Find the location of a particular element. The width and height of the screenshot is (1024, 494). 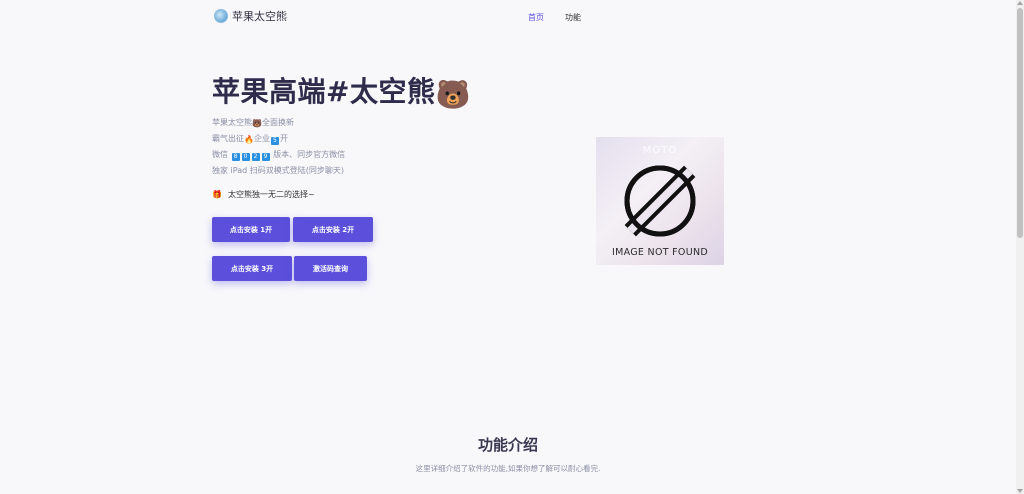

version-digit-badge: 8 is located at coordinates (235, 157).